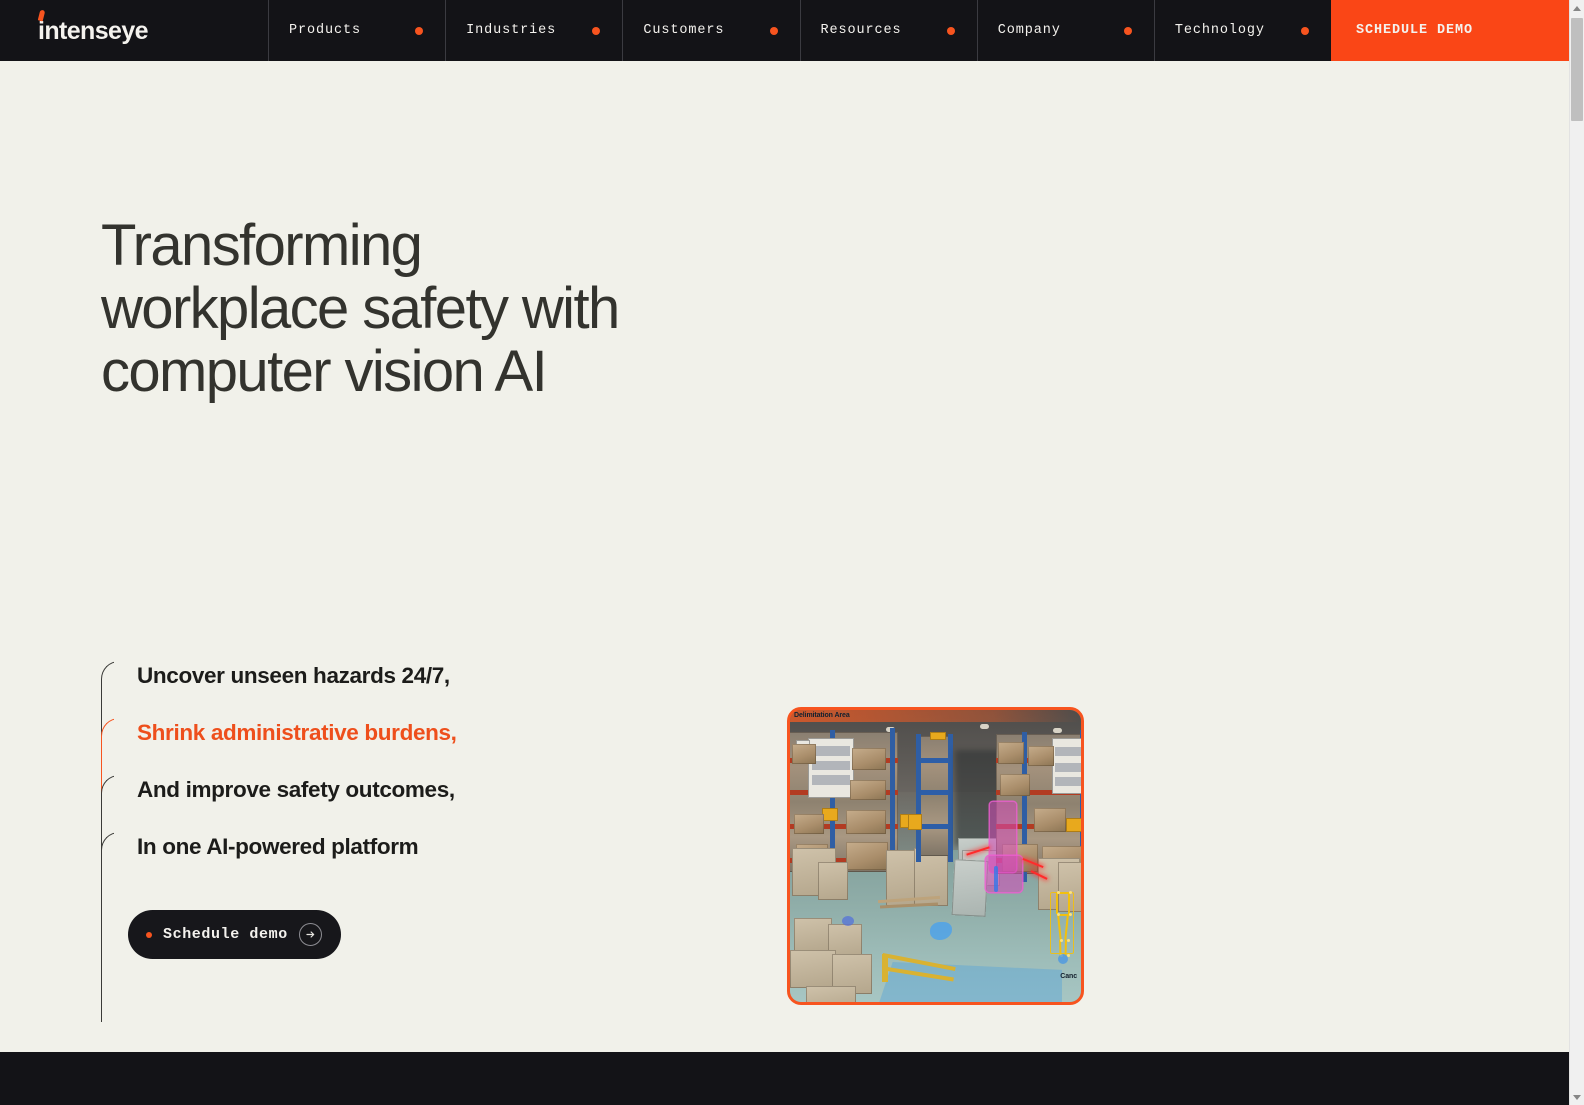 The image size is (1584, 1105). Describe the element at coordinates (1065, 30) in the screenshot. I see `nav-item-company: Company` at that location.